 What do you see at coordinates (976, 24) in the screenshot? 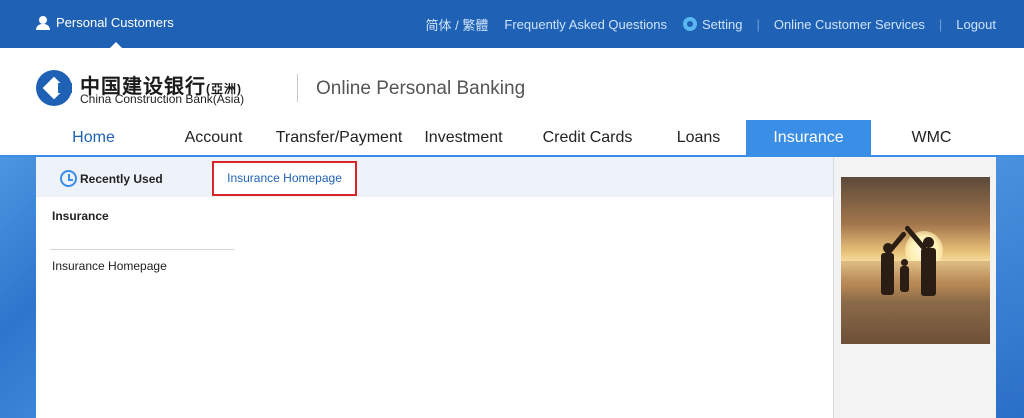
I see `logout-link: Logout` at bounding box center [976, 24].